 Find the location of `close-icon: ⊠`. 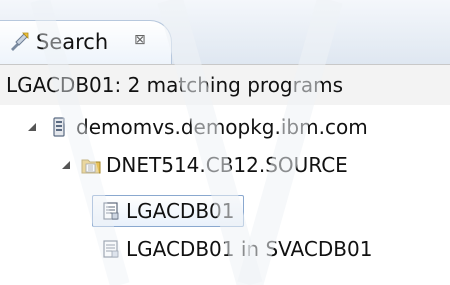

close-icon: ⊠ is located at coordinates (140, 40).